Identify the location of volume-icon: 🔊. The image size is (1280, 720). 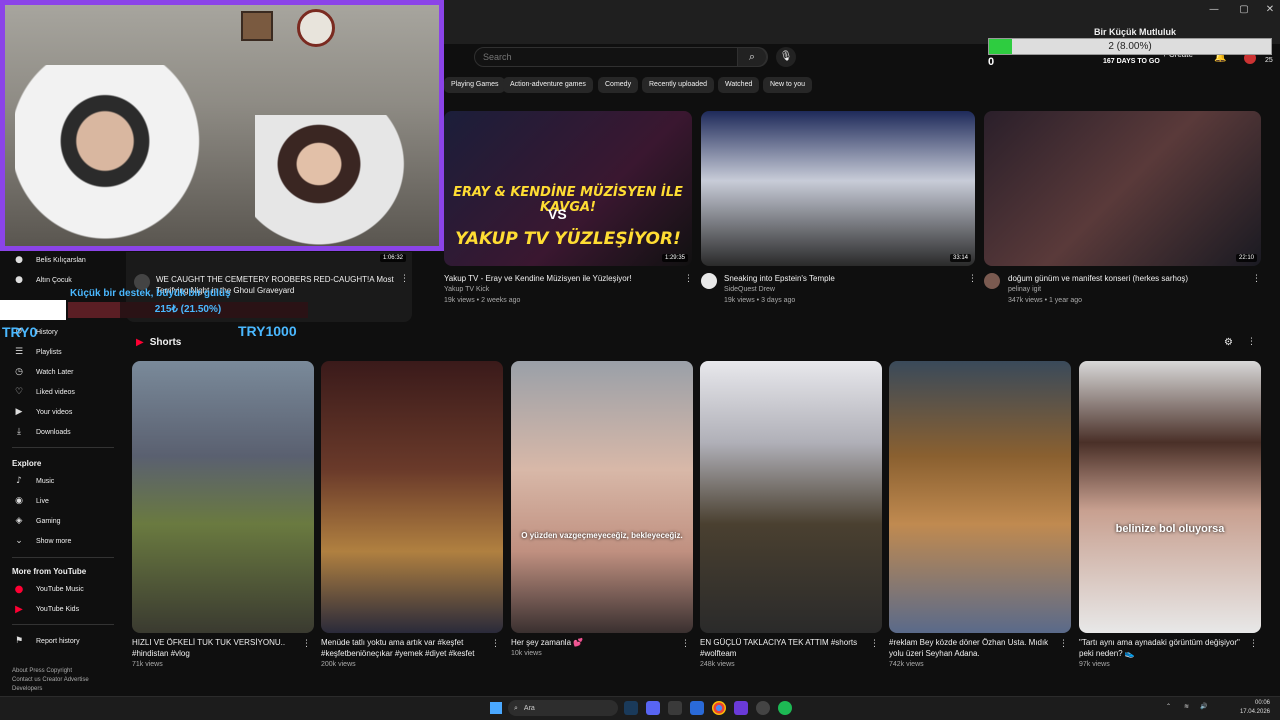
(1203, 706).